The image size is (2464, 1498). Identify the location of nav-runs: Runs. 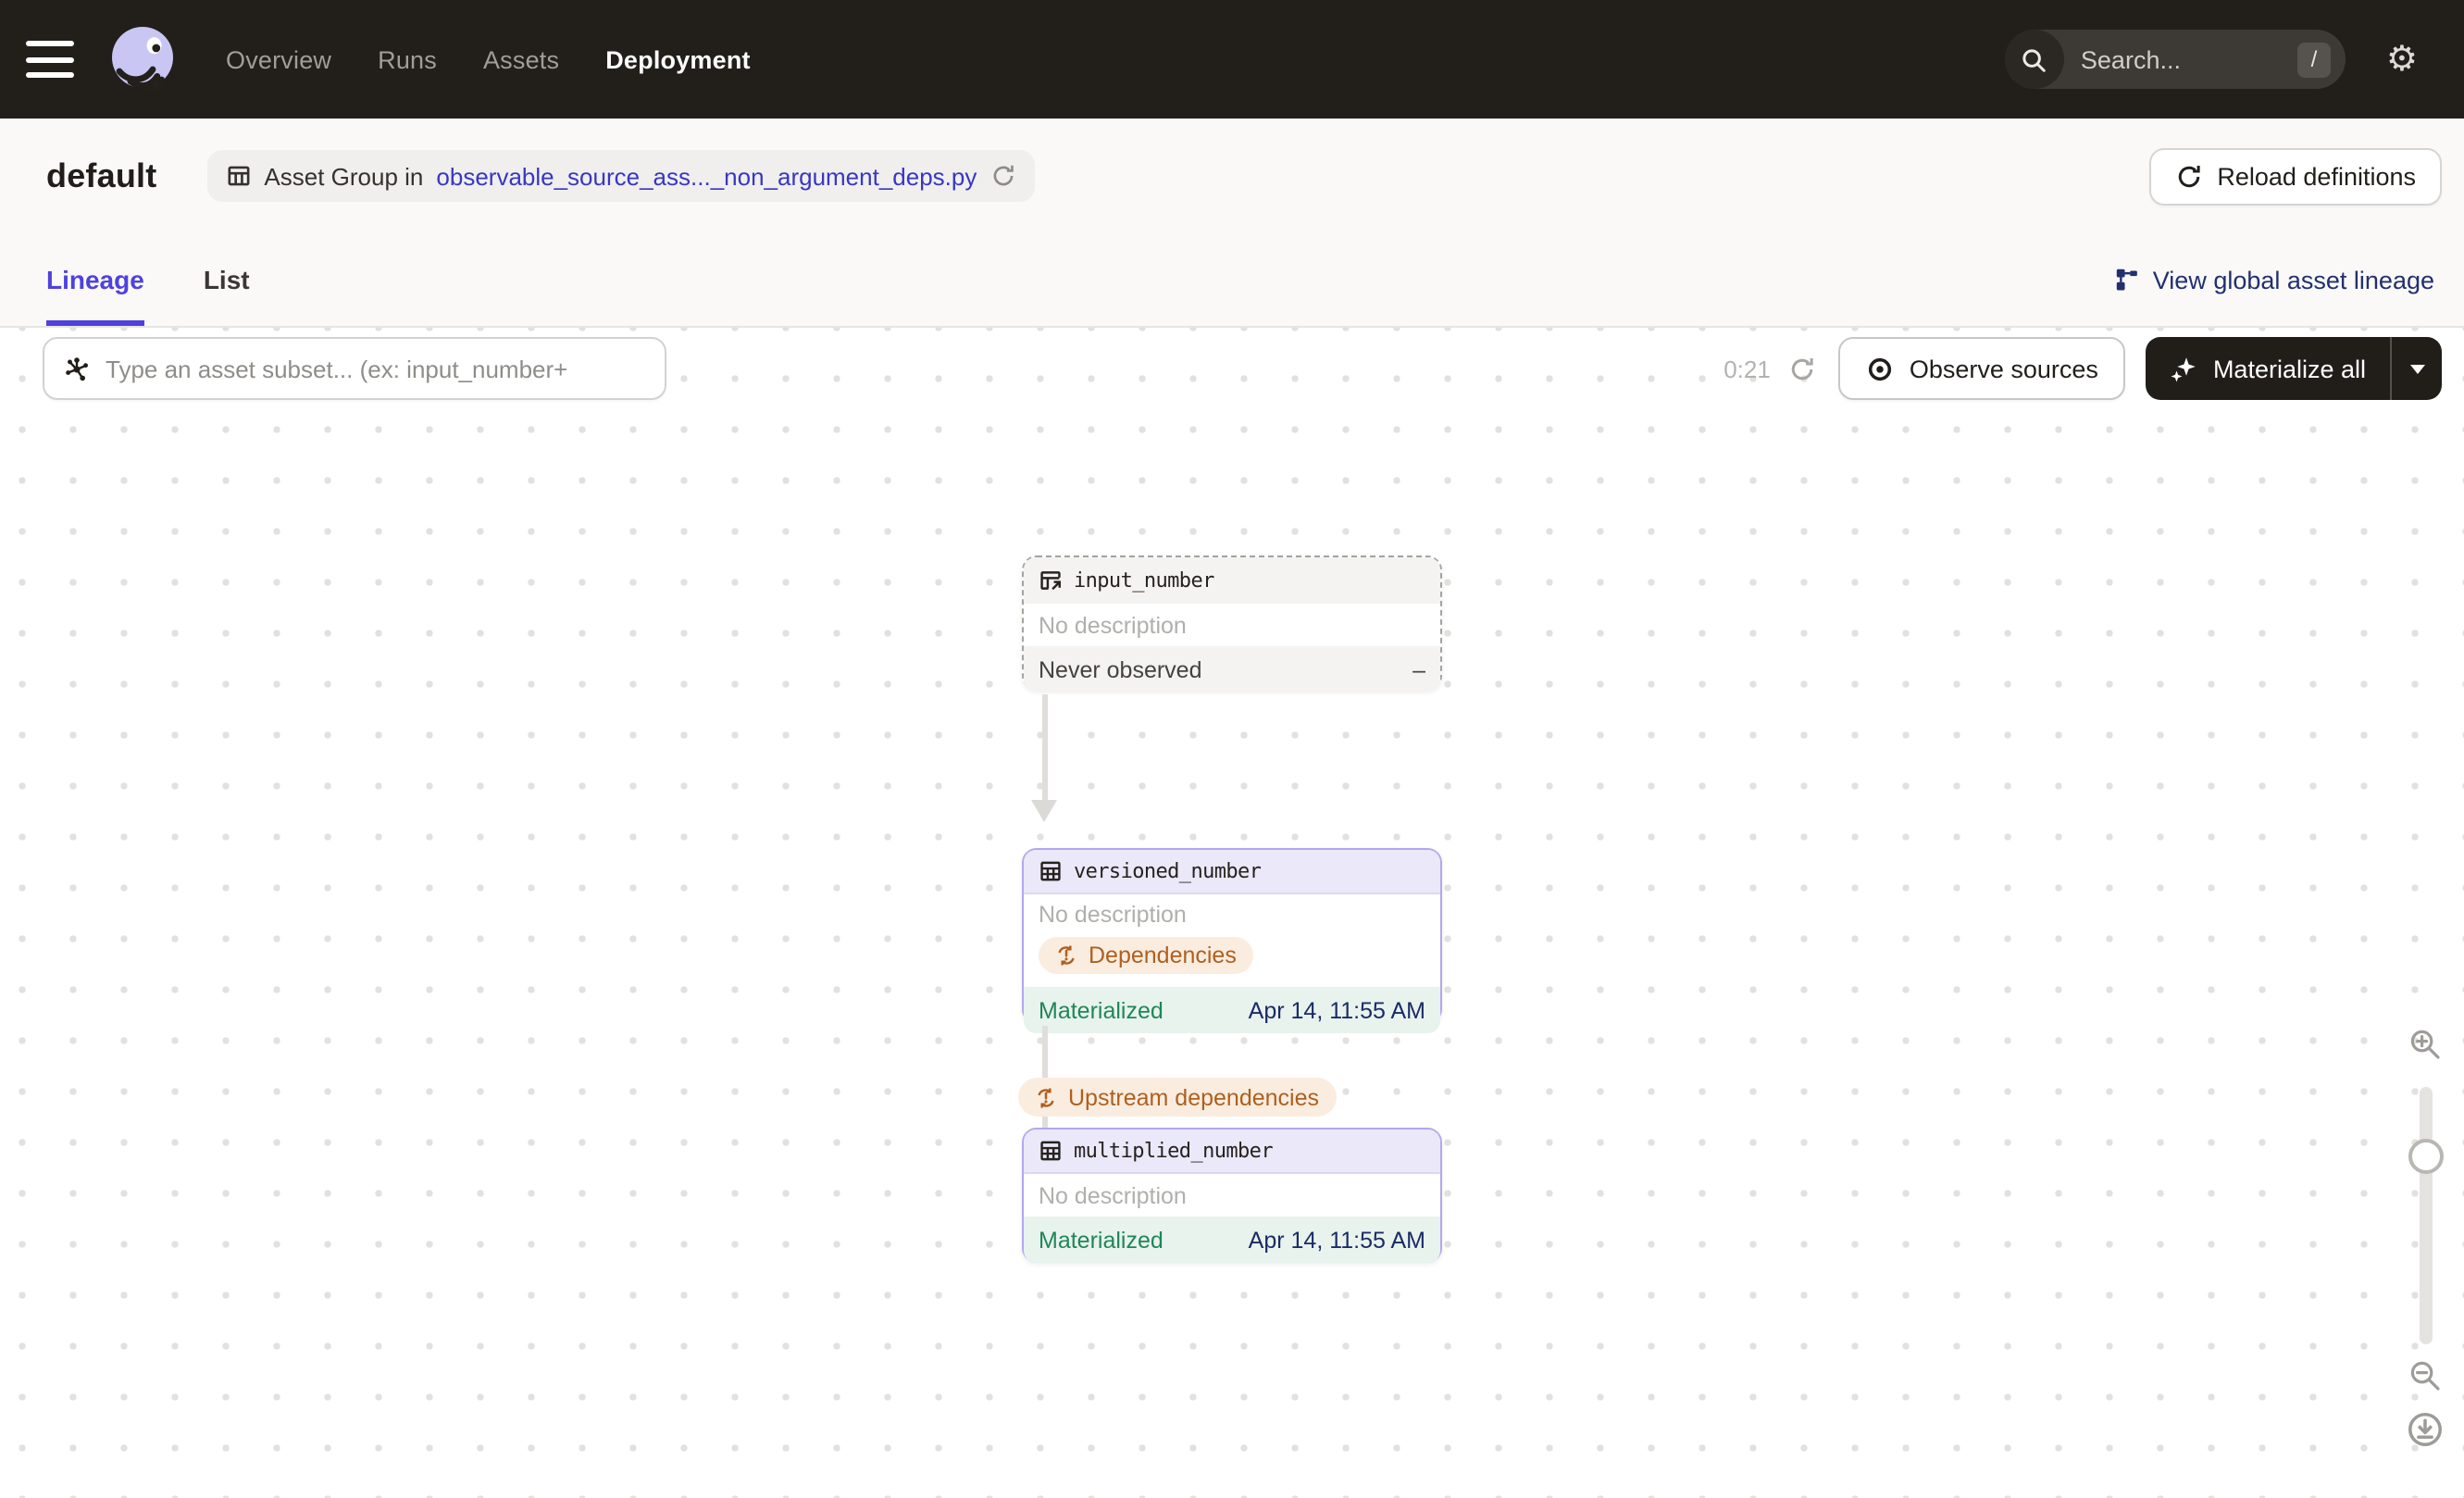
(407, 59).